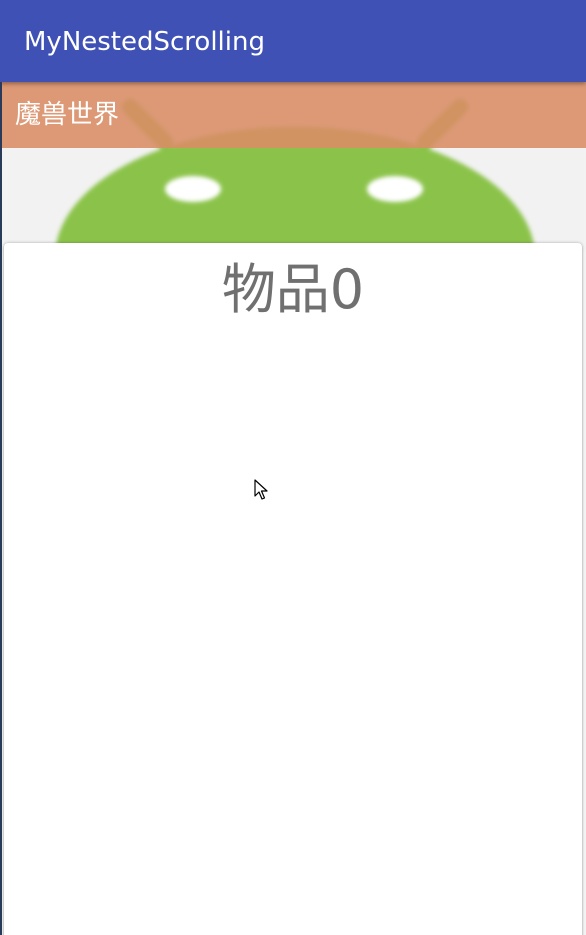 This screenshot has height=935, width=586. What do you see at coordinates (1, 508) in the screenshot?
I see `left-edge-divider` at bounding box center [1, 508].